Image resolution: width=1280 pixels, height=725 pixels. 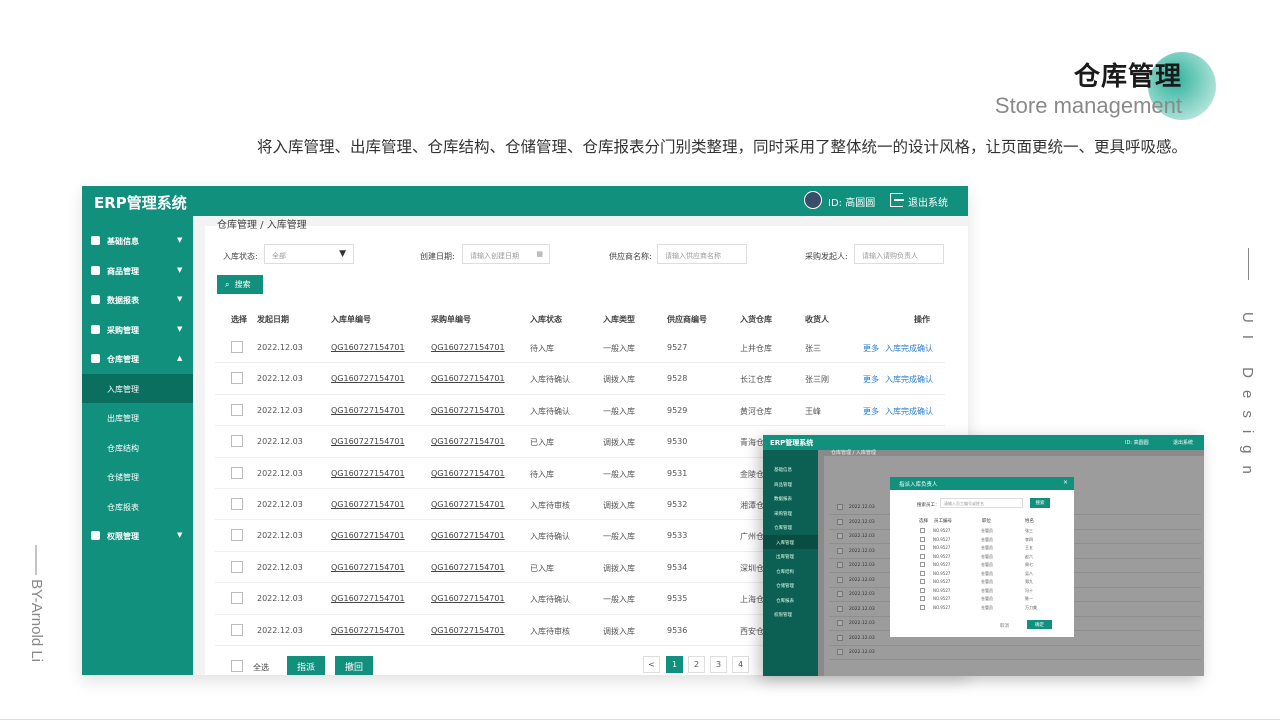 What do you see at coordinates (813, 200) in the screenshot?
I see `avatar` at bounding box center [813, 200].